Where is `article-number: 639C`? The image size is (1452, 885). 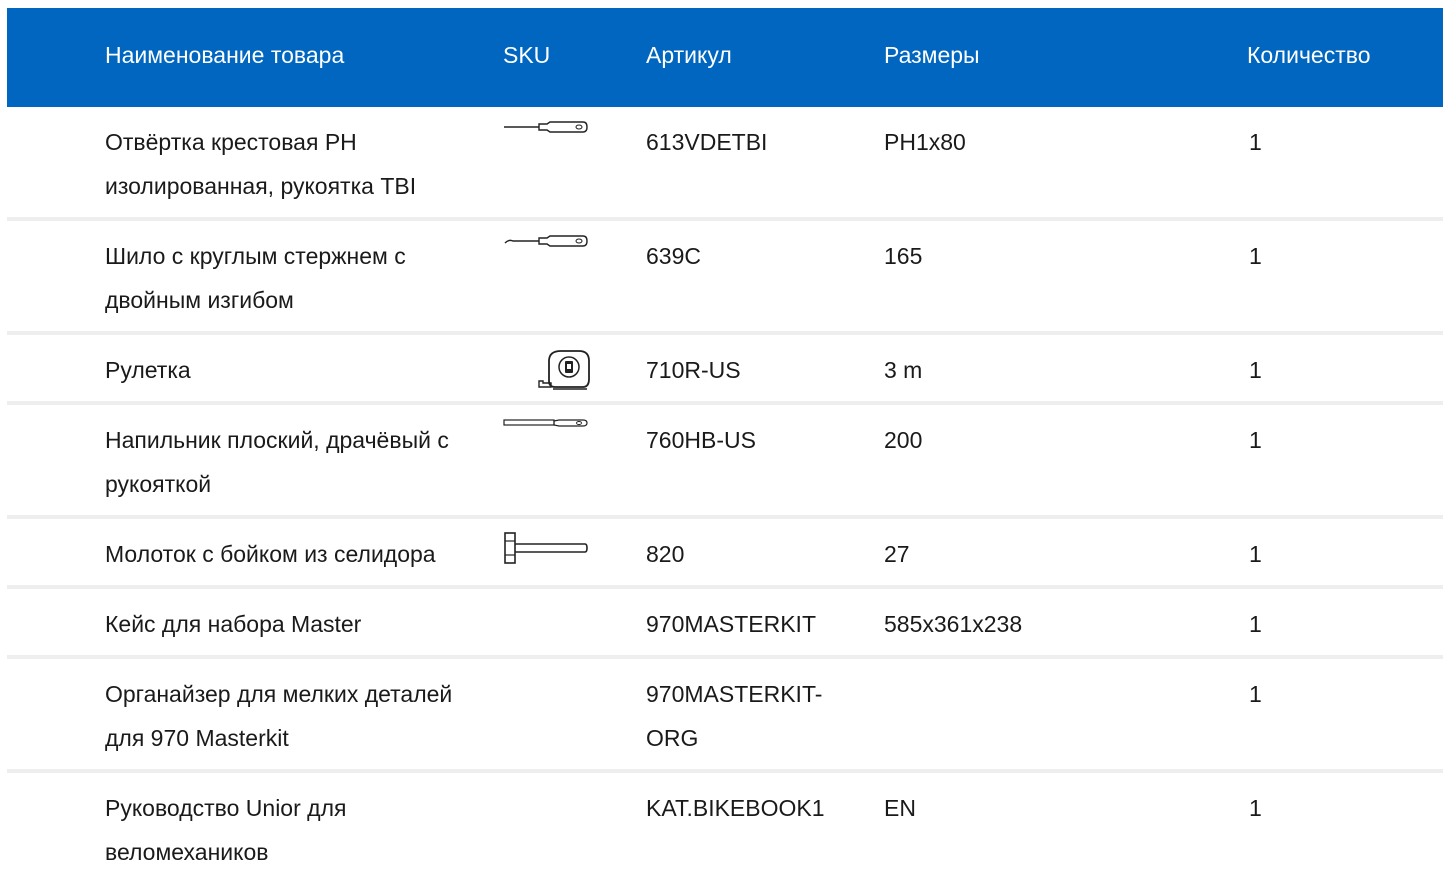 article-number: 639C is located at coordinates (673, 256).